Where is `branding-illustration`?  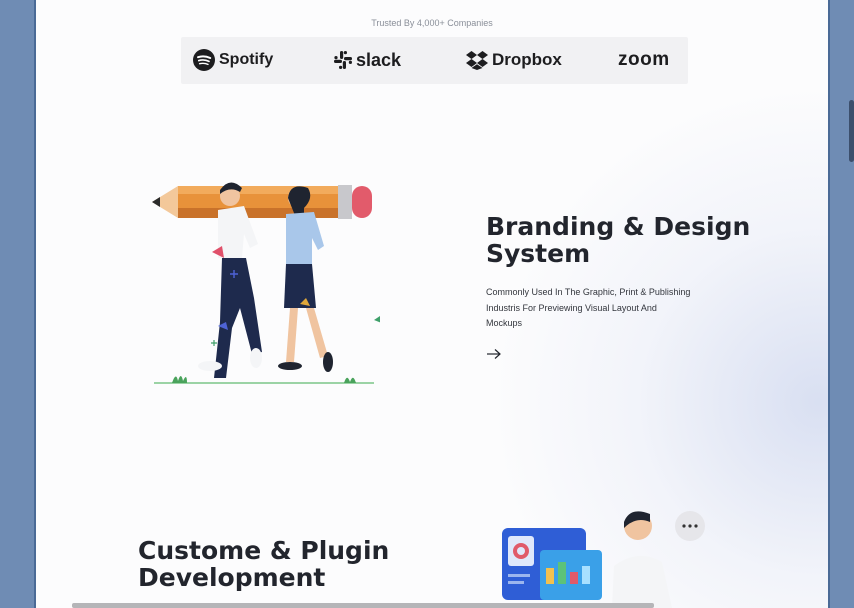 branding-illustration is located at coordinates (266, 283).